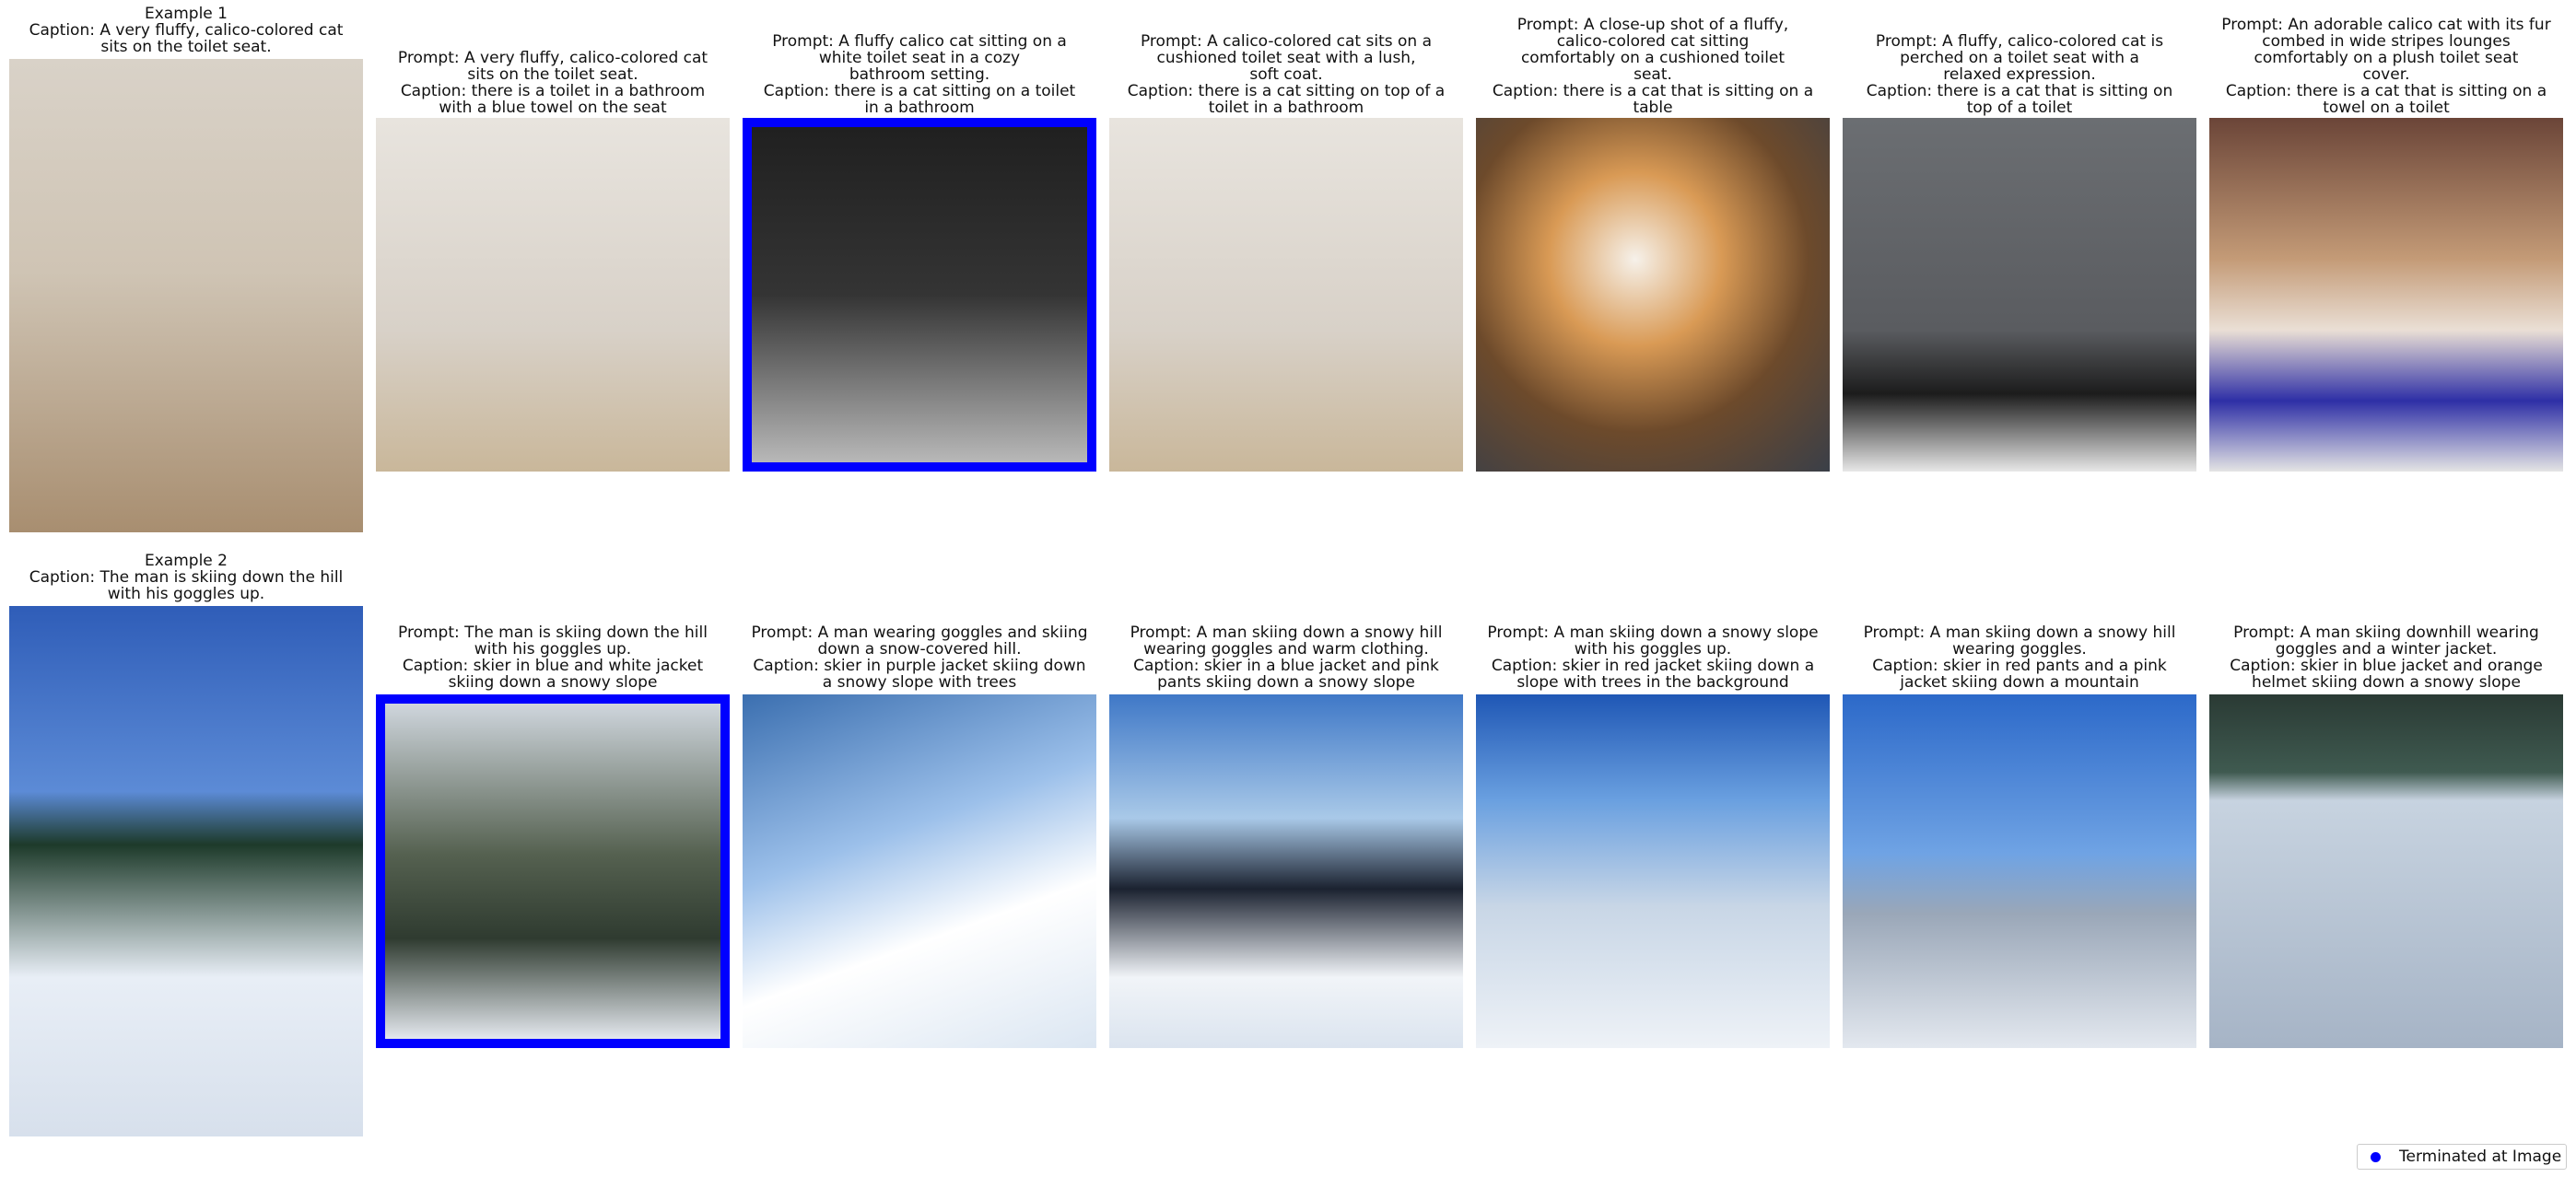  What do you see at coordinates (2376, 1156) in the screenshot?
I see `legend-marker-icon` at bounding box center [2376, 1156].